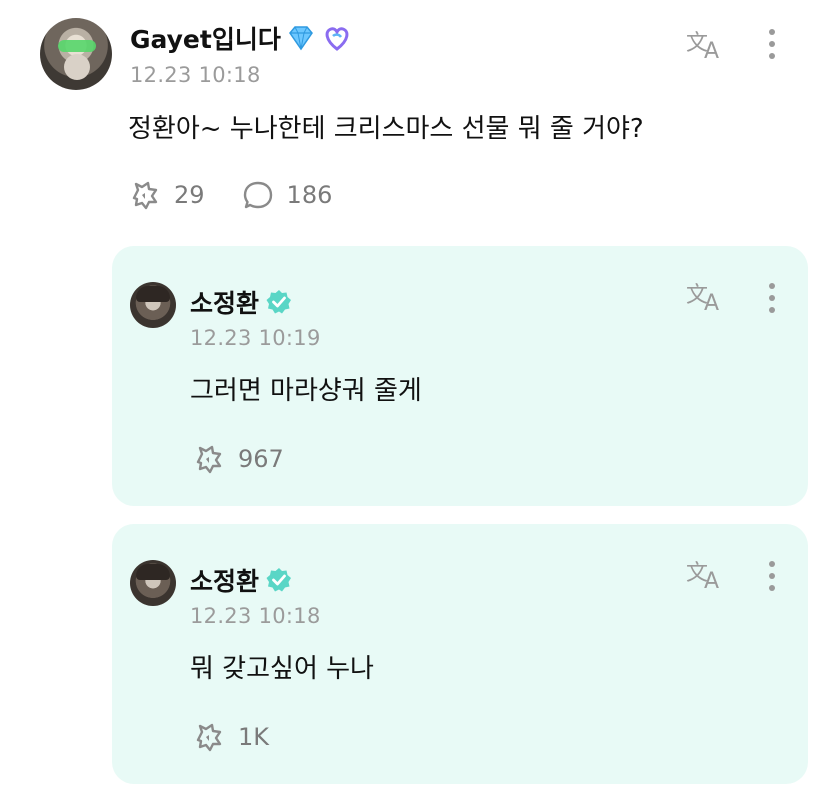  What do you see at coordinates (258, 195) in the screenshot?
I see `comment-icon` at bounding box center [258, 195].